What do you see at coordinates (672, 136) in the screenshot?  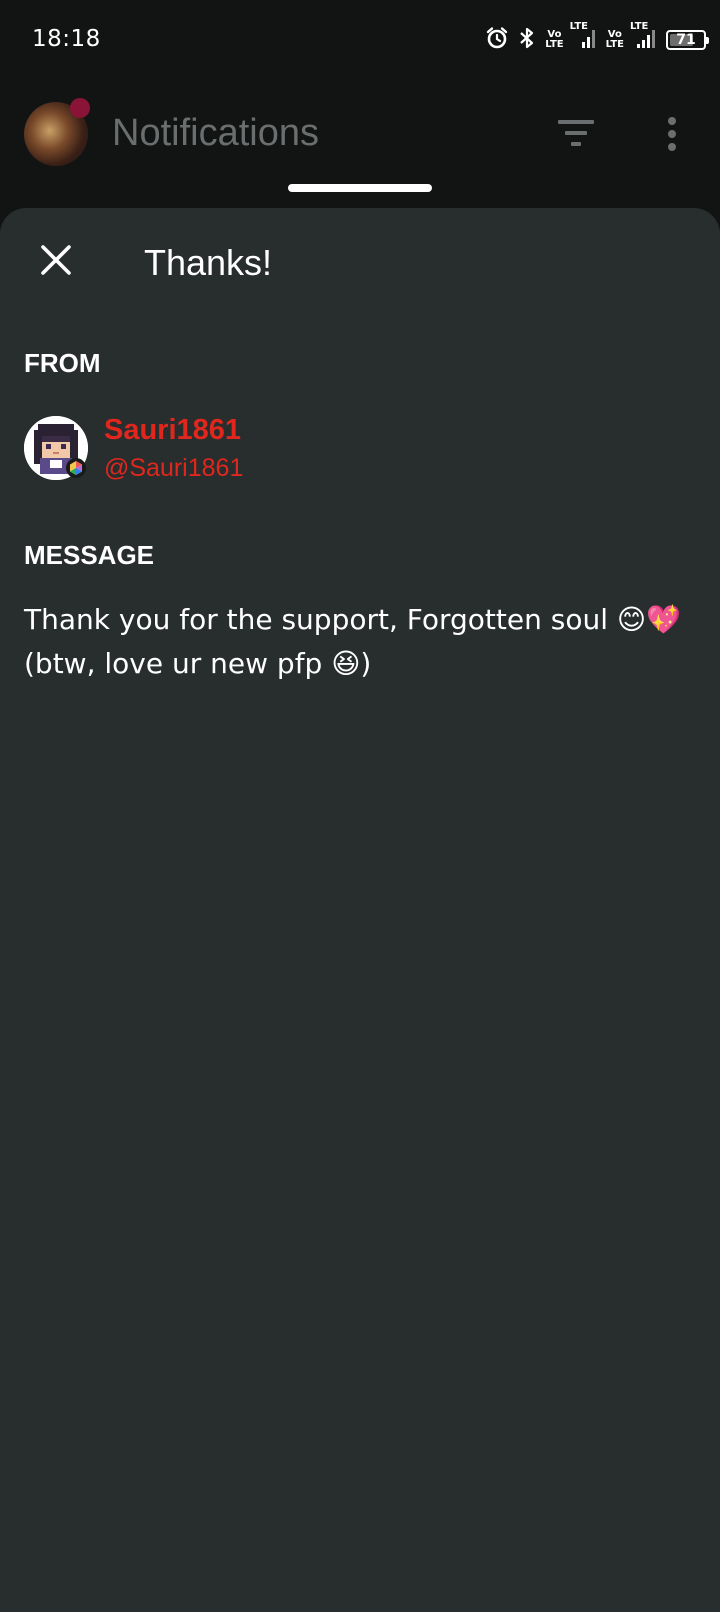 I see `more-vertical-icon` at bounding box center [672, 136].